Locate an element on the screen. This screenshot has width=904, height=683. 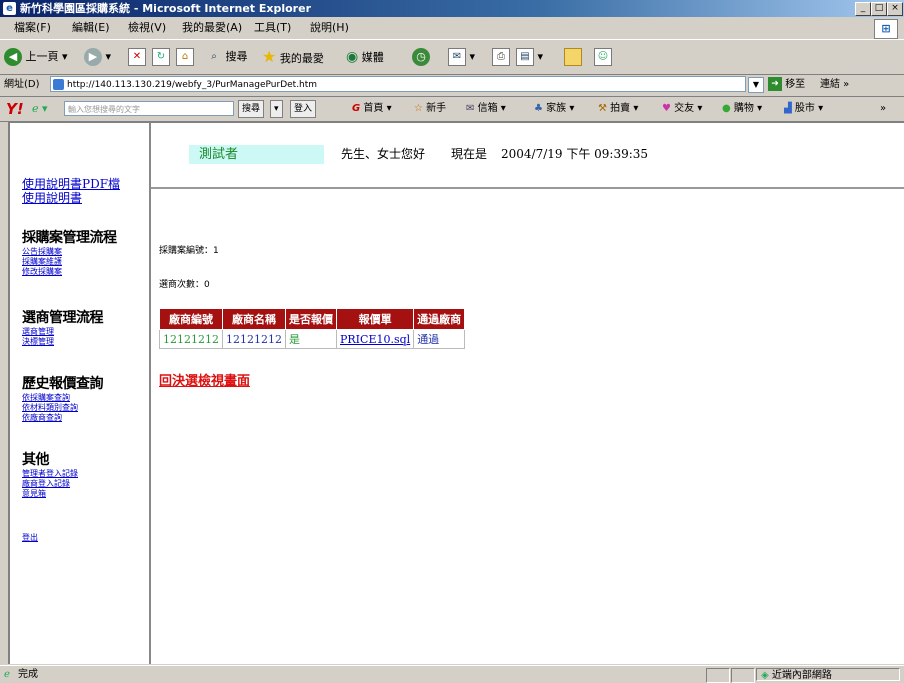
column-header: 廠商編號 is located at coordinates (191, 319).